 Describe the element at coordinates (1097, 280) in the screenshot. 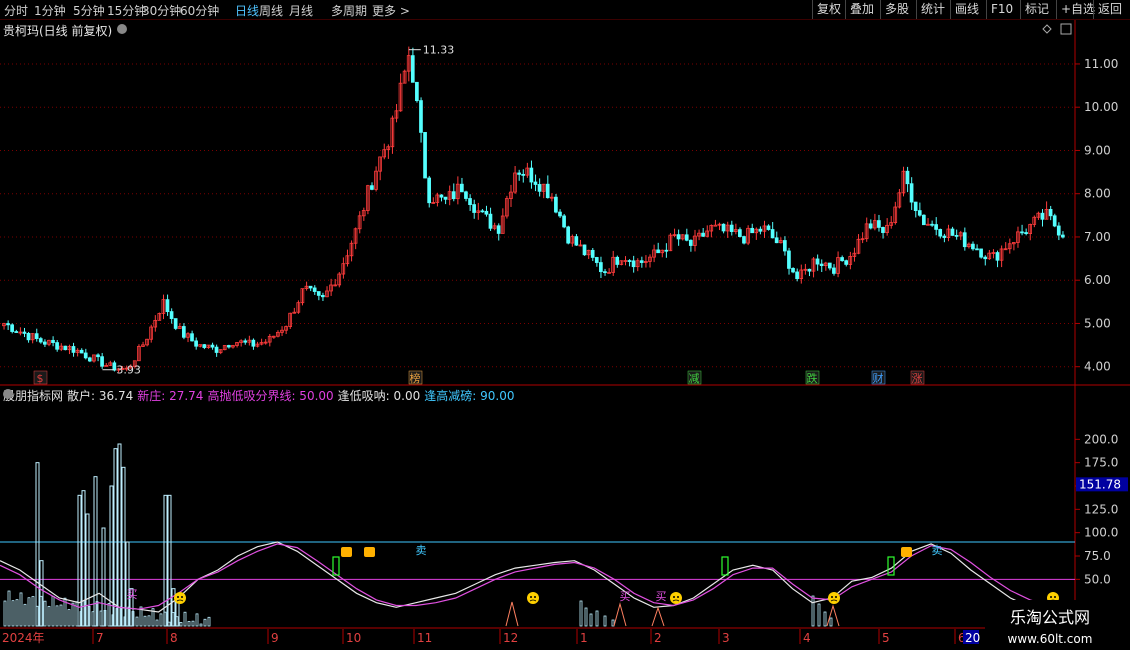

I see `price-tick-label-2: 6.00` at that location.